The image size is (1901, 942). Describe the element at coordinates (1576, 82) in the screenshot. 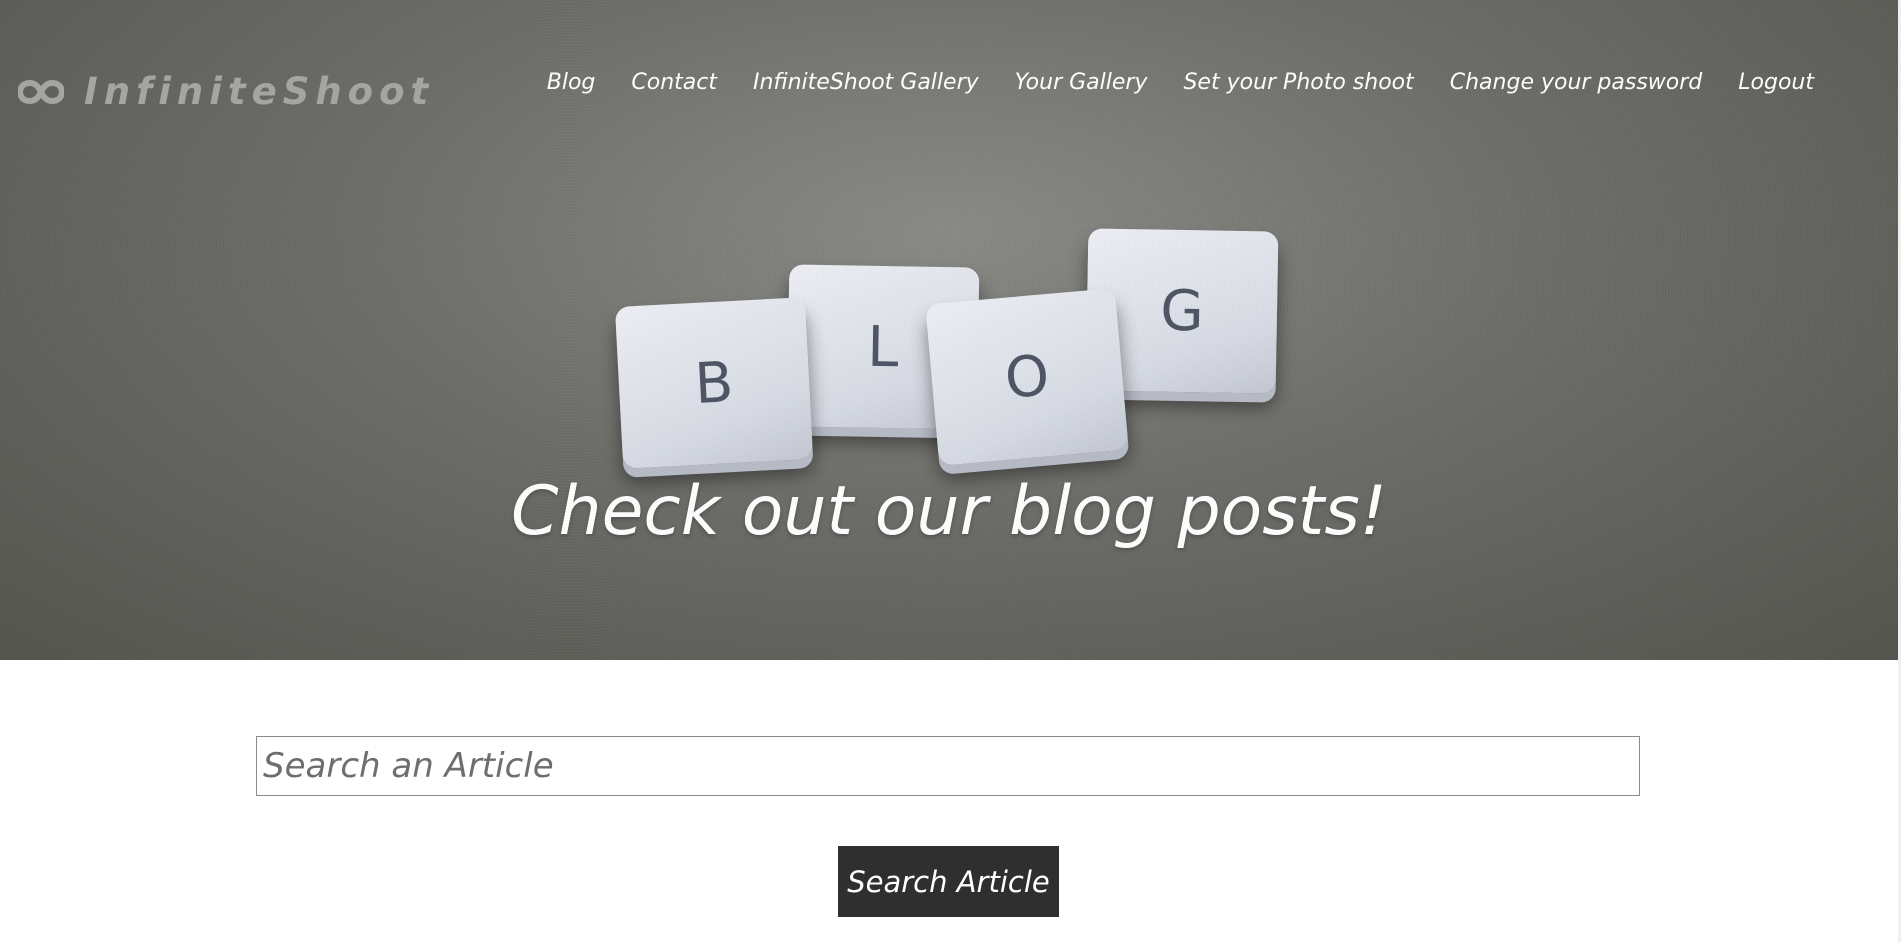

I see `nav-change-password: Change your password` at that location.